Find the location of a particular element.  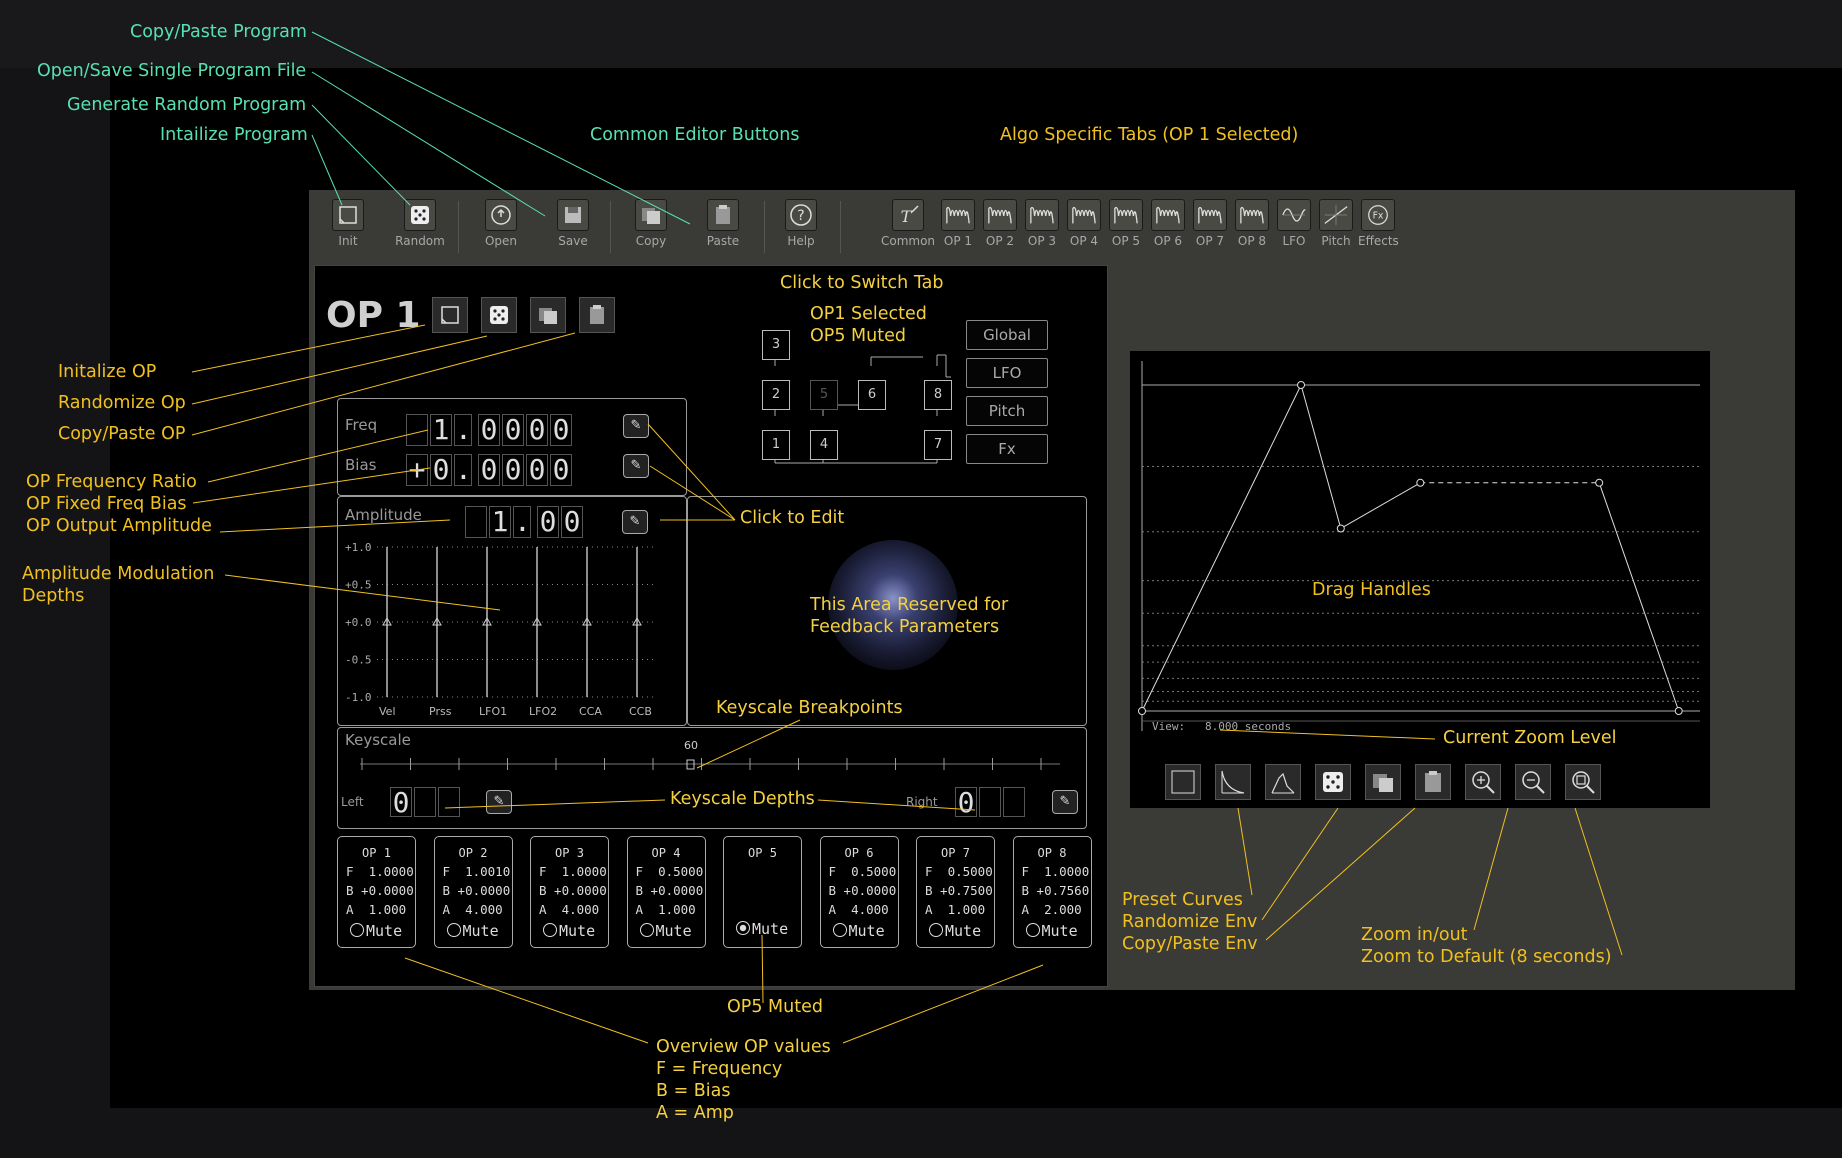

annotation-op1-selected: OP1 Selected is located at coordinates (868, 314).